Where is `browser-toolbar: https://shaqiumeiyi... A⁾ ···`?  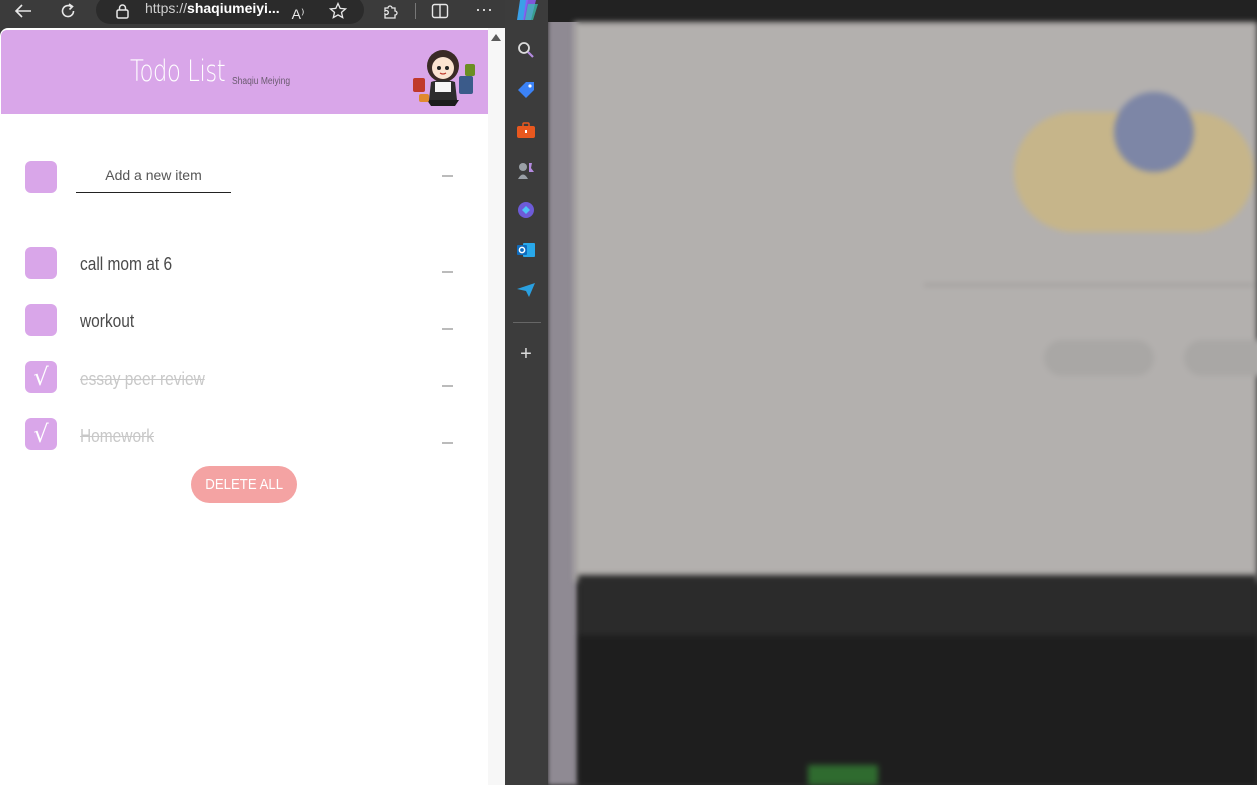 browser-toolbar: https://shaqiumeiyi... A⁾ ··· is located at coordinates (252, 14).